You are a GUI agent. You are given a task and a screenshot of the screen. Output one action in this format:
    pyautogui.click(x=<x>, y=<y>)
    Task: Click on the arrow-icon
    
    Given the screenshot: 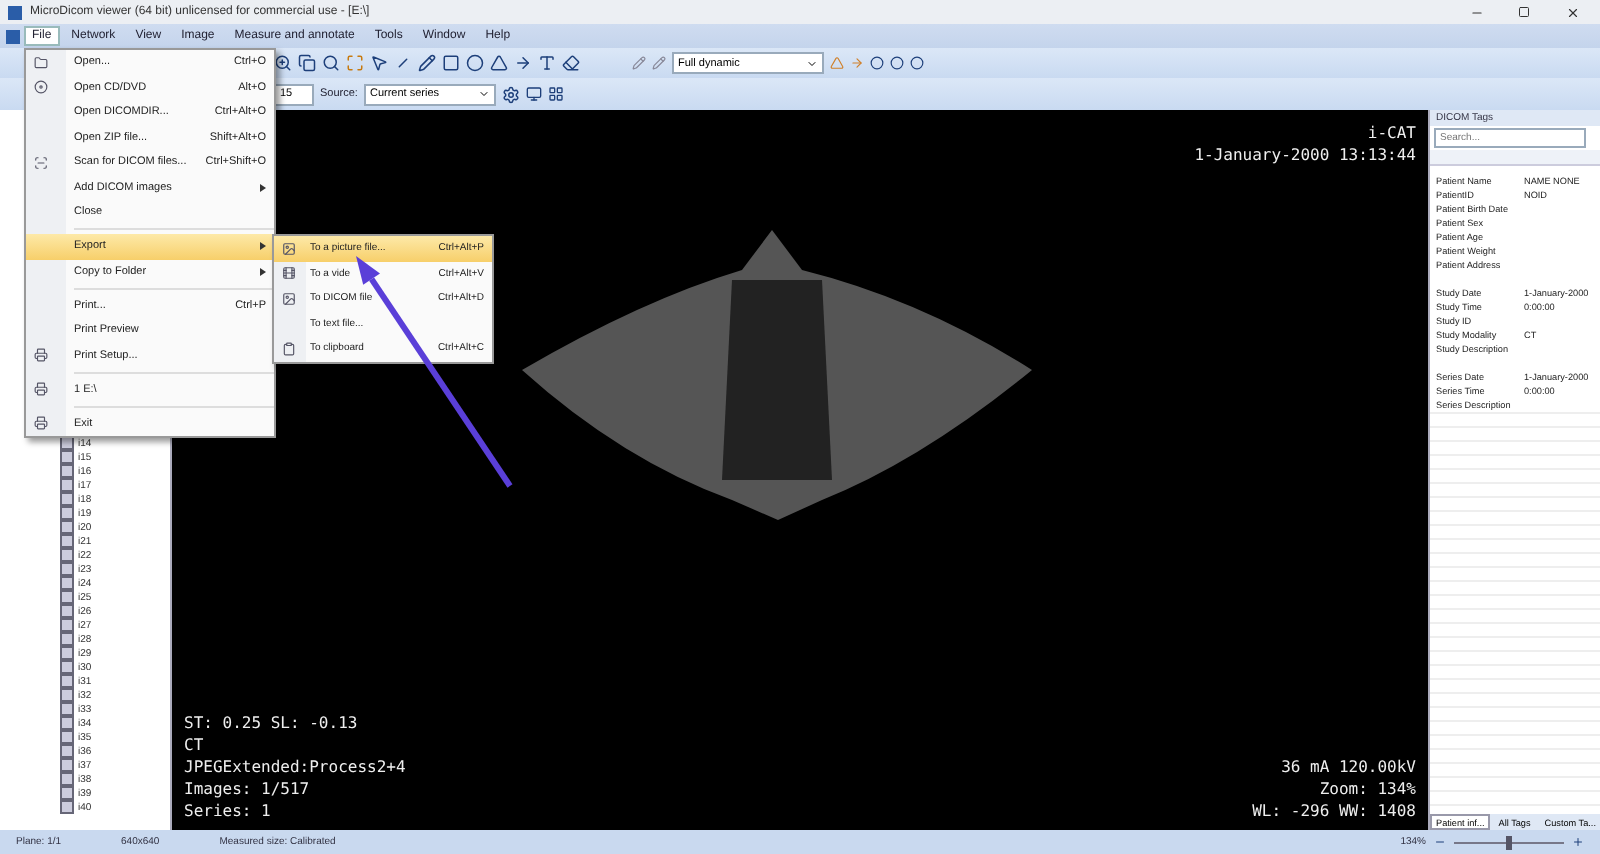 What is the action you would take?
    pyautogui.click(x=523, y=63)
    